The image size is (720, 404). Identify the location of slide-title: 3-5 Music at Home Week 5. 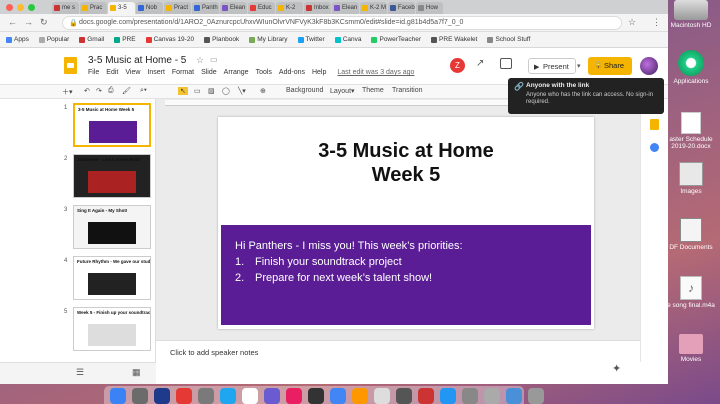
(406, 163).